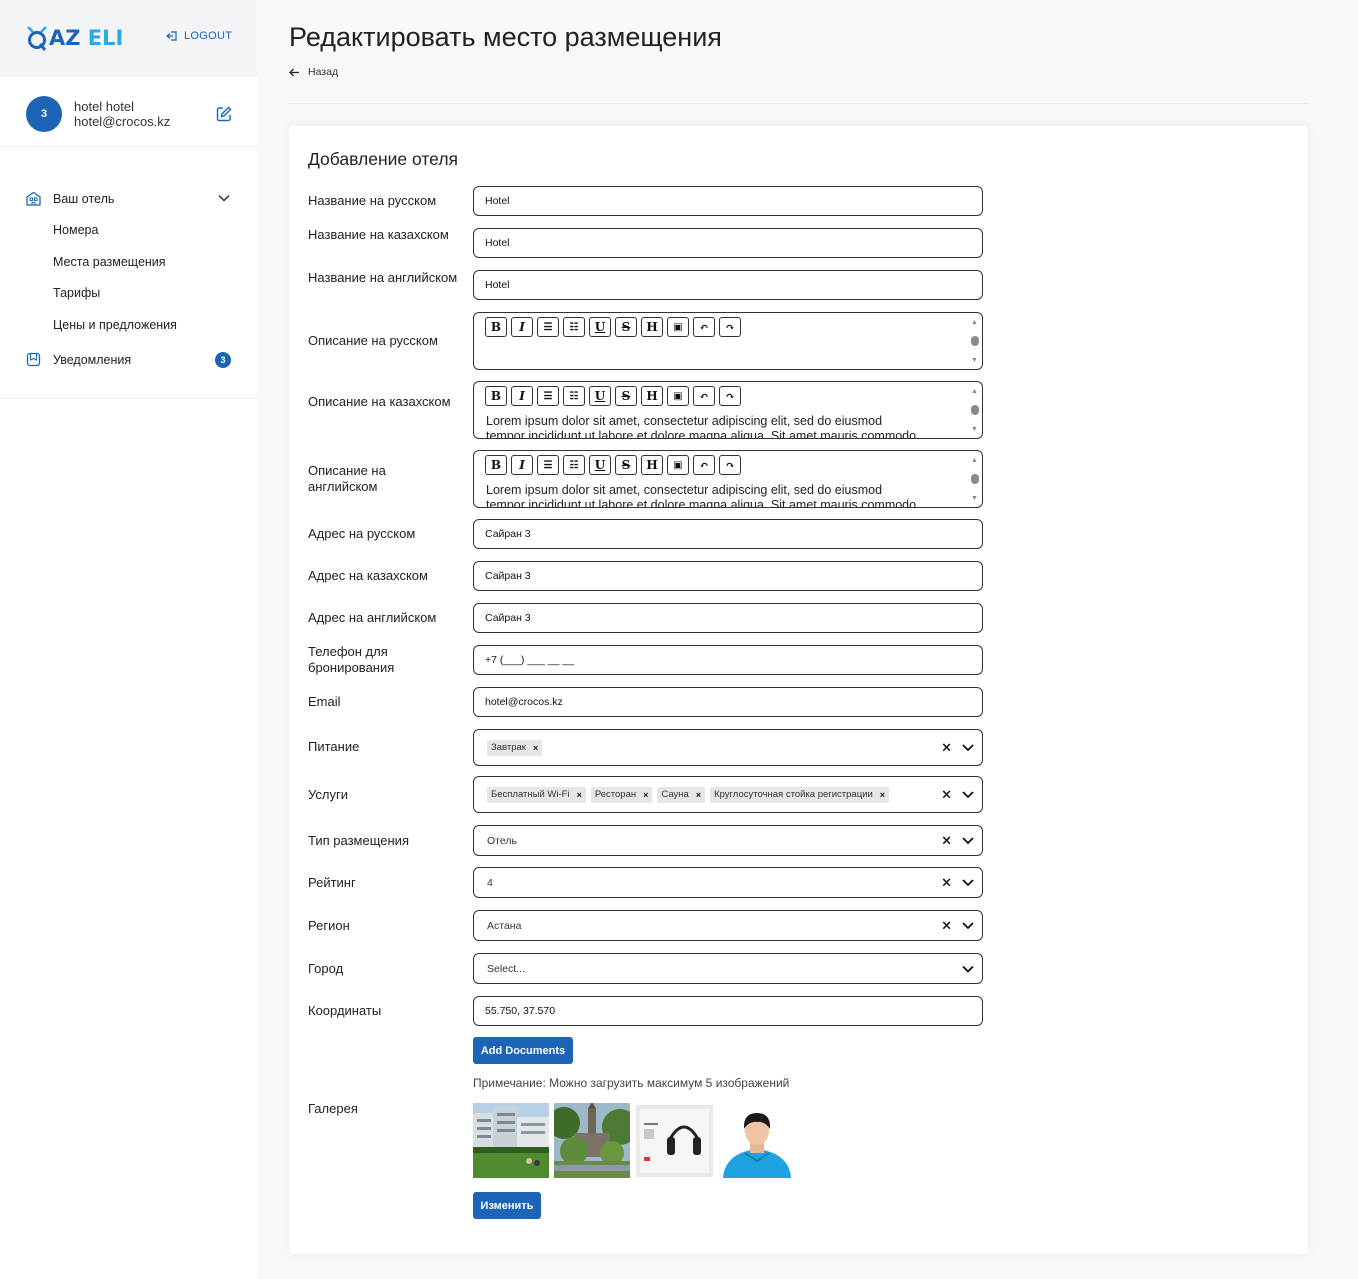  Describe the element at coordinates (44, 114) in the screenshot. I see `avatar: 3` at that location.